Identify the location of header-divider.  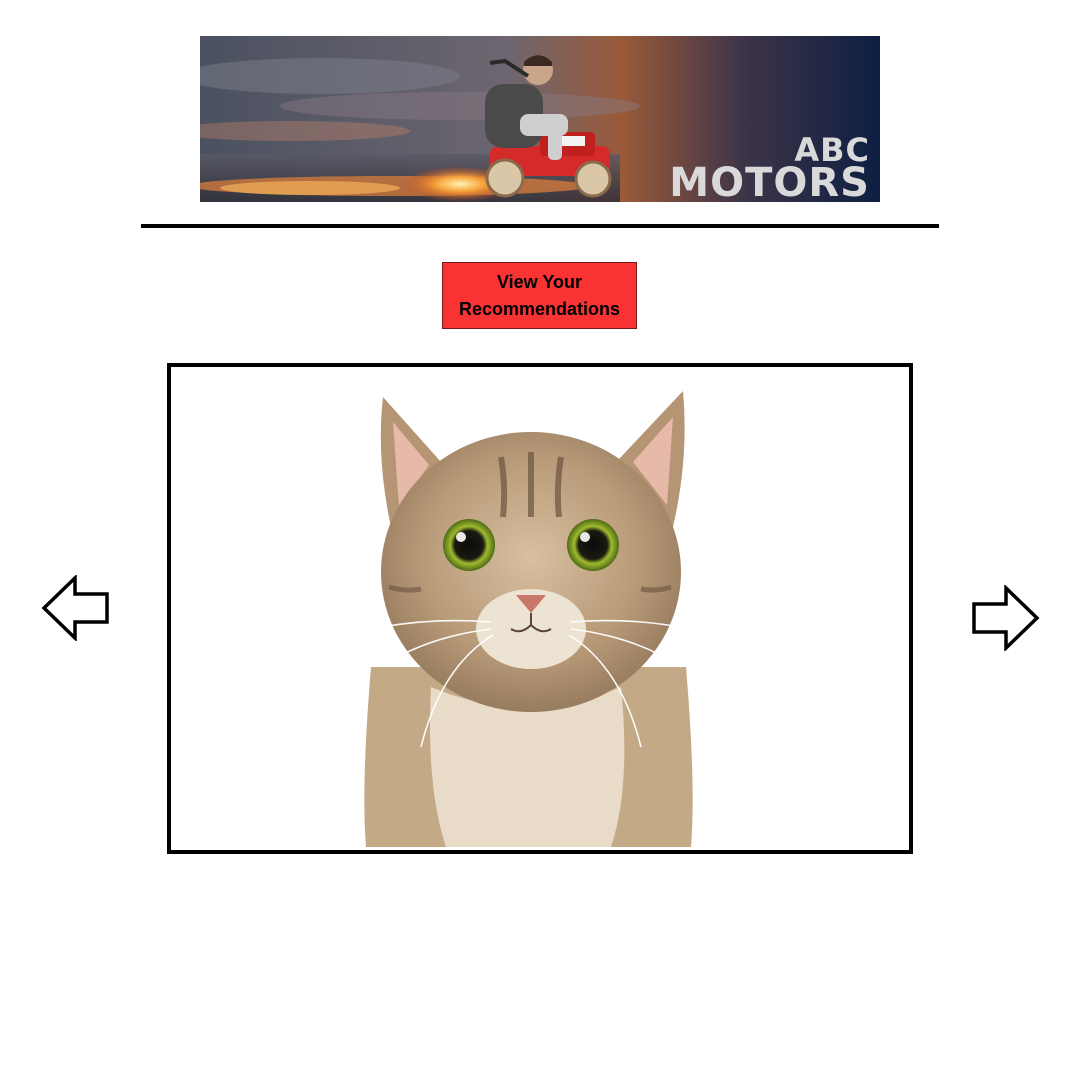
(540, 226).